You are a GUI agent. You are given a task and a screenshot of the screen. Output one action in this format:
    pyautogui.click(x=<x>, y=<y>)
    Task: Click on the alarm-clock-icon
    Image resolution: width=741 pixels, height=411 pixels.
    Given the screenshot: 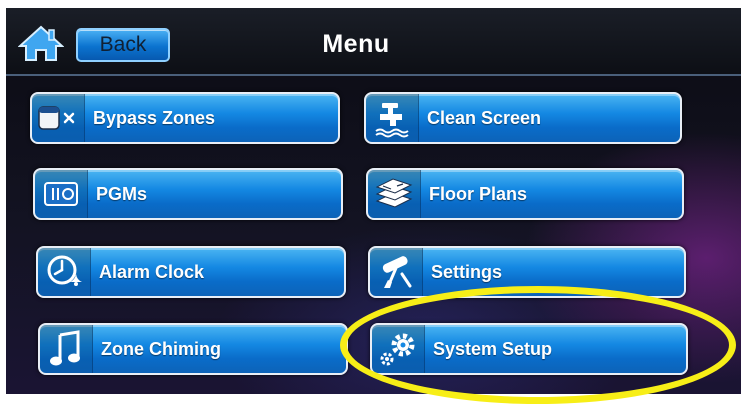 What is the action you would take?
    pyautogui.click(x=64, y=272)
    